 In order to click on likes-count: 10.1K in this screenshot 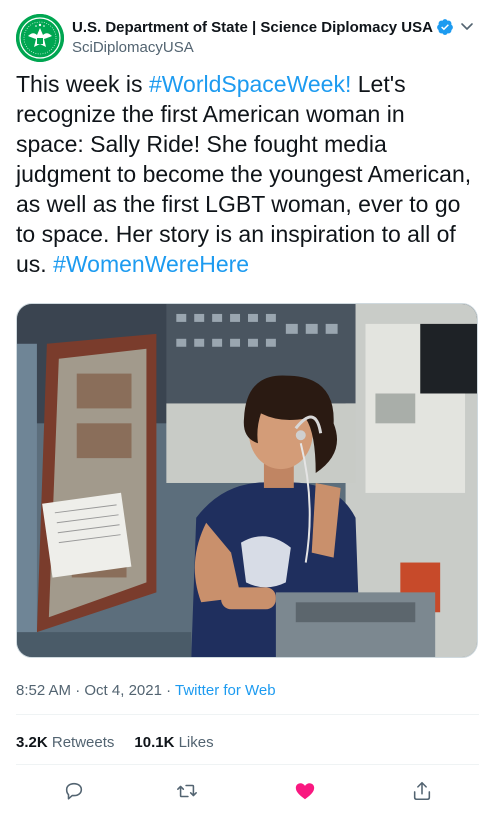, I will do `click(154, 742)`.